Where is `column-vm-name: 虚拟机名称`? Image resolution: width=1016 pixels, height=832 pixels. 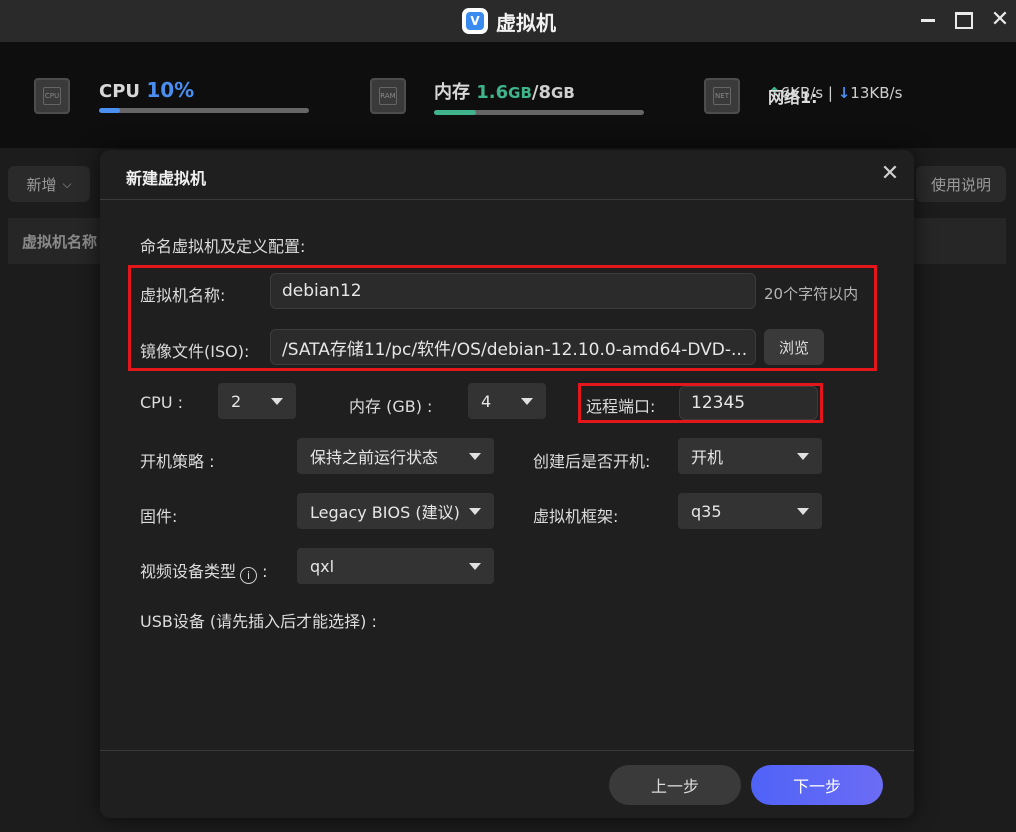
column-vm-name: 虚拟机名称 is located at coordinates (60, 242).